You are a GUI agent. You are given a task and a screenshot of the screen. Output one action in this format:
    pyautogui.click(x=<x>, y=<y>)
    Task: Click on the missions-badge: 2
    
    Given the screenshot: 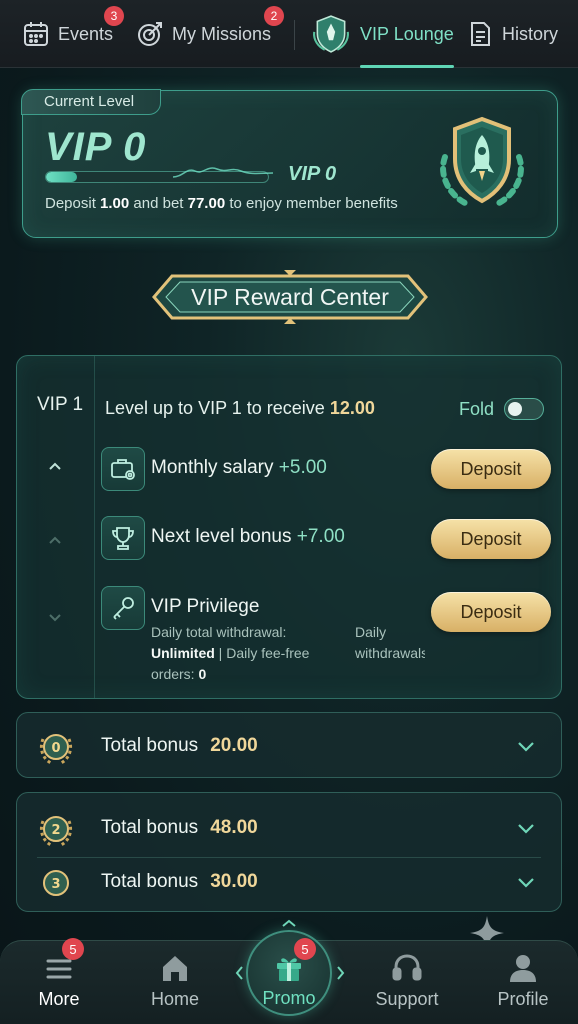 What is the action you would take?
    pyautogui.click(x=274, y=16)
    